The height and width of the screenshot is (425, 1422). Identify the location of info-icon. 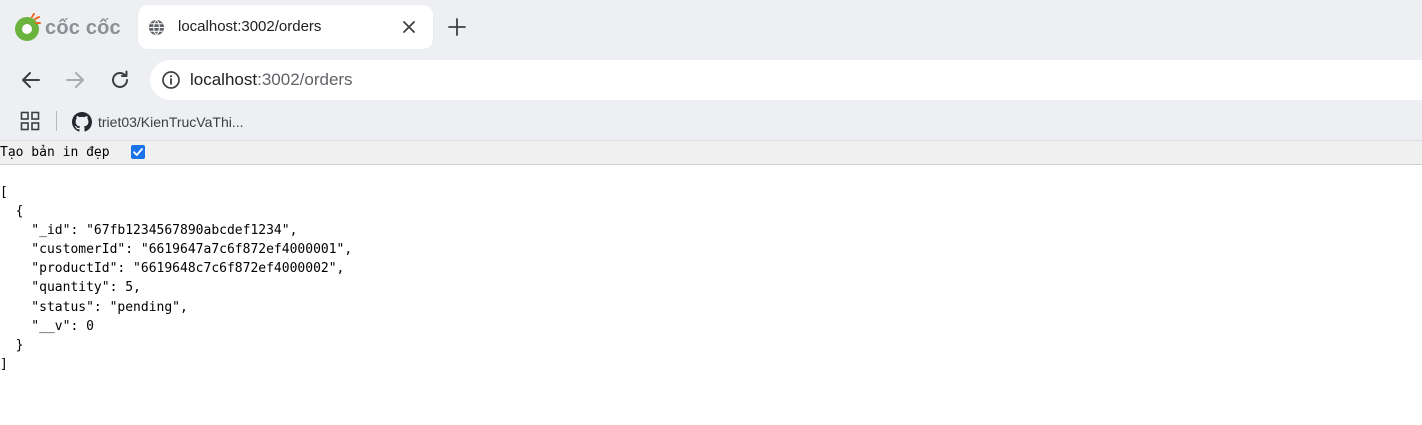
(171, 80).